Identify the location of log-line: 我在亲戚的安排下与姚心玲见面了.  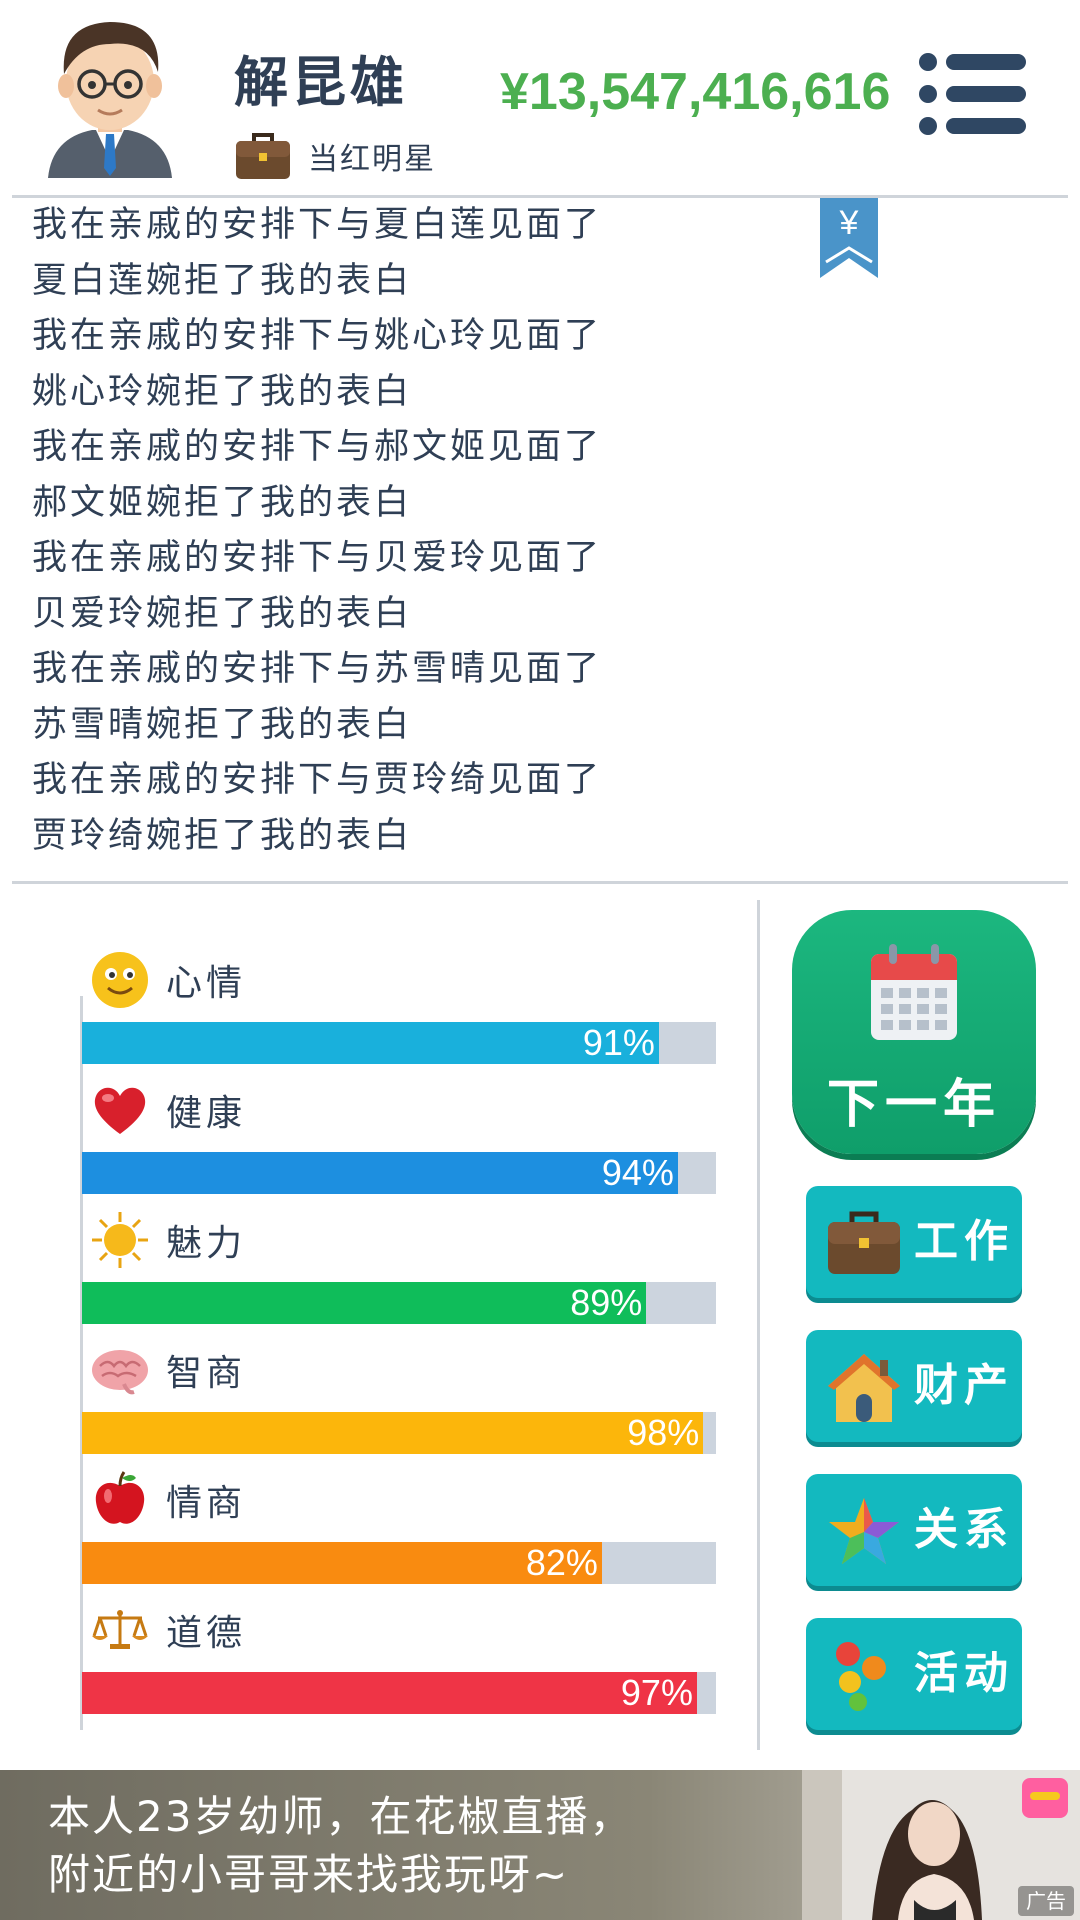
(317, 336).